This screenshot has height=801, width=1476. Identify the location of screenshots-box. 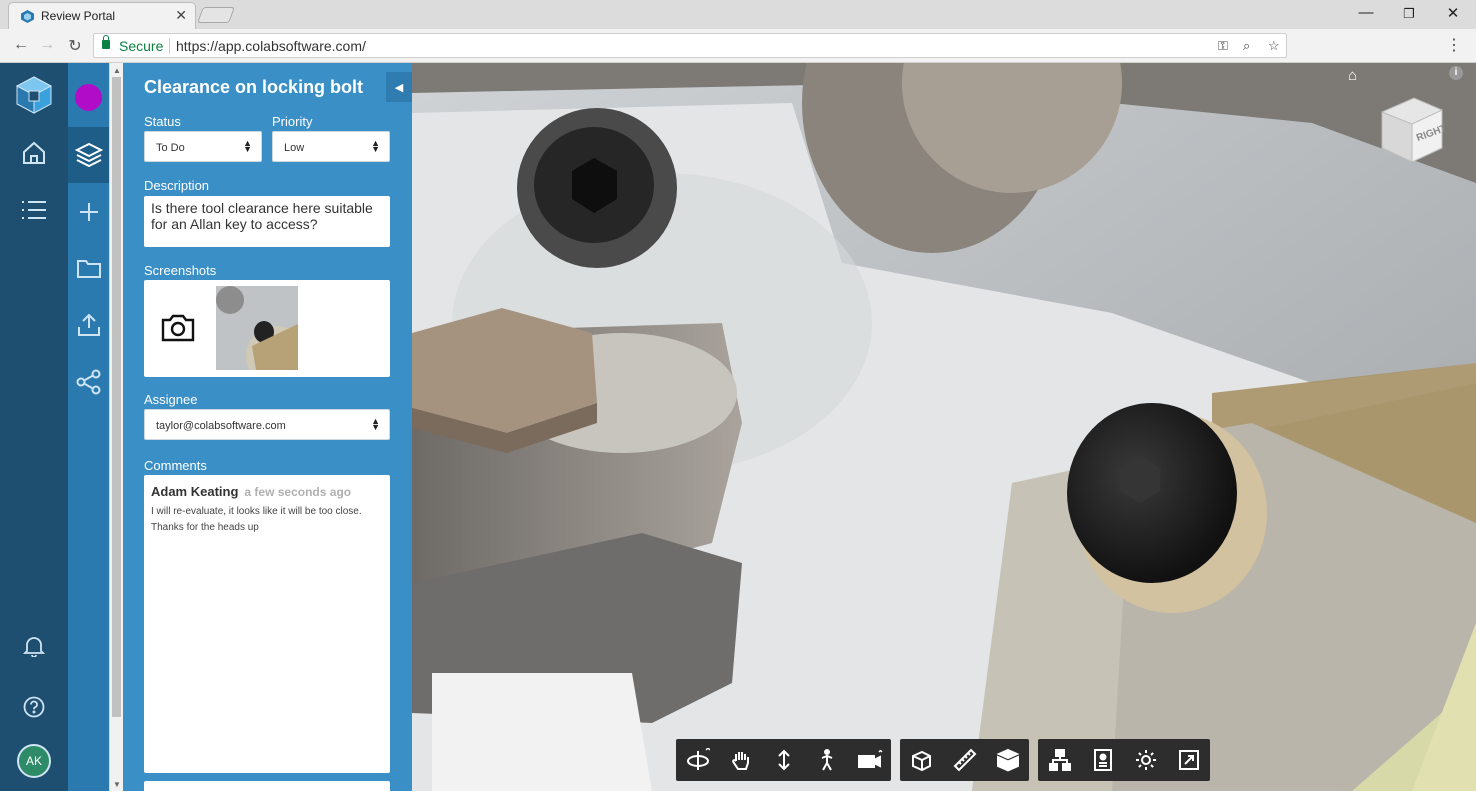
(267, 328).